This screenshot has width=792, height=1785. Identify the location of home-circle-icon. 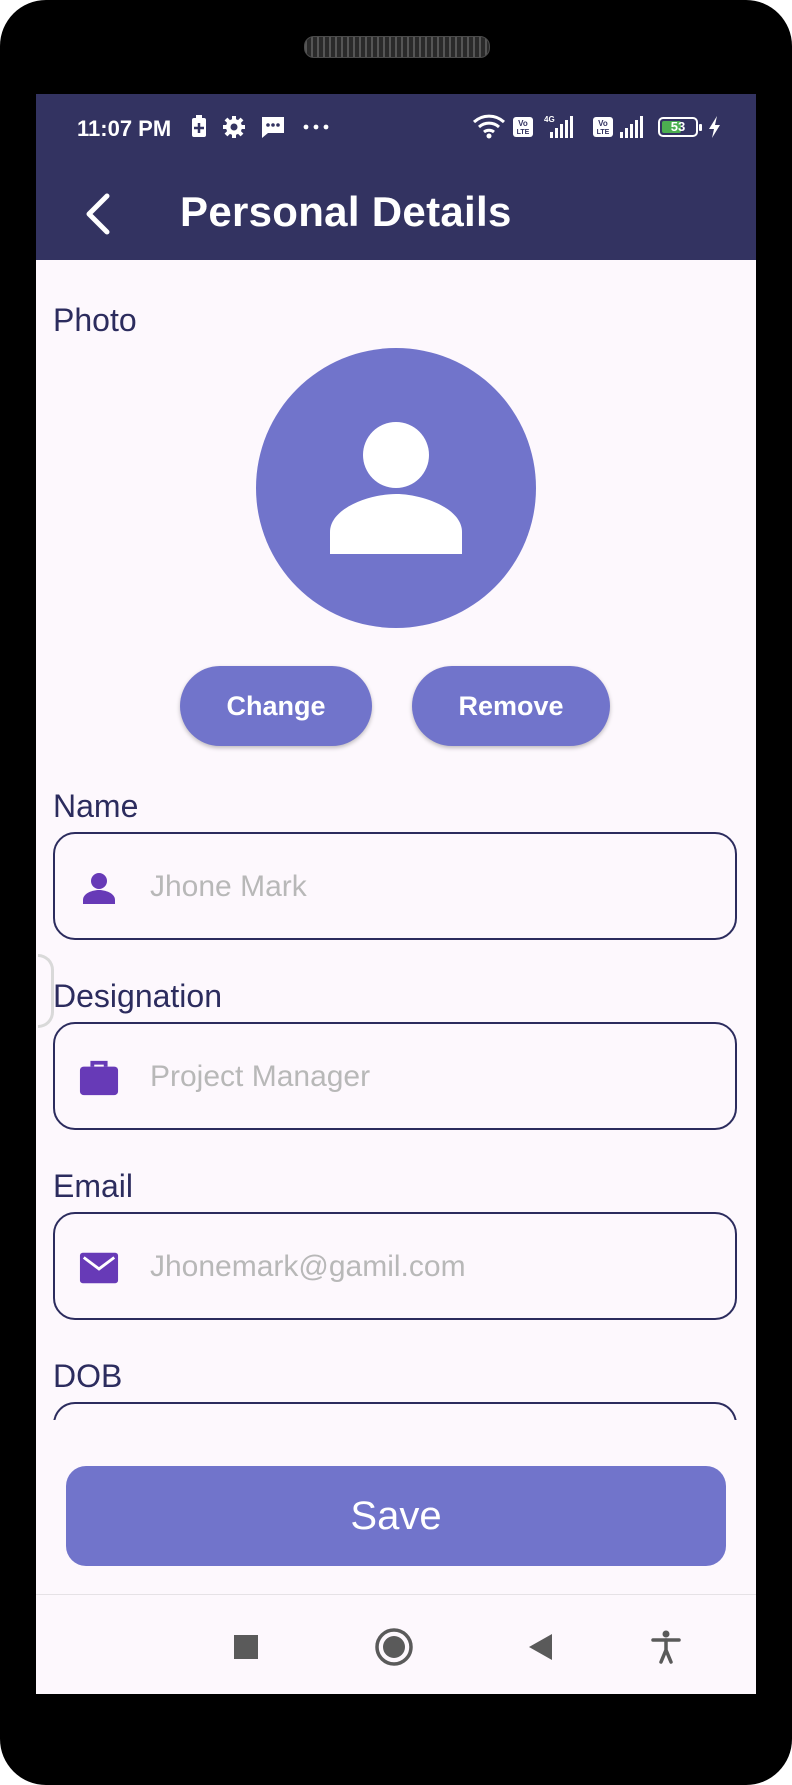
(394, 1647).